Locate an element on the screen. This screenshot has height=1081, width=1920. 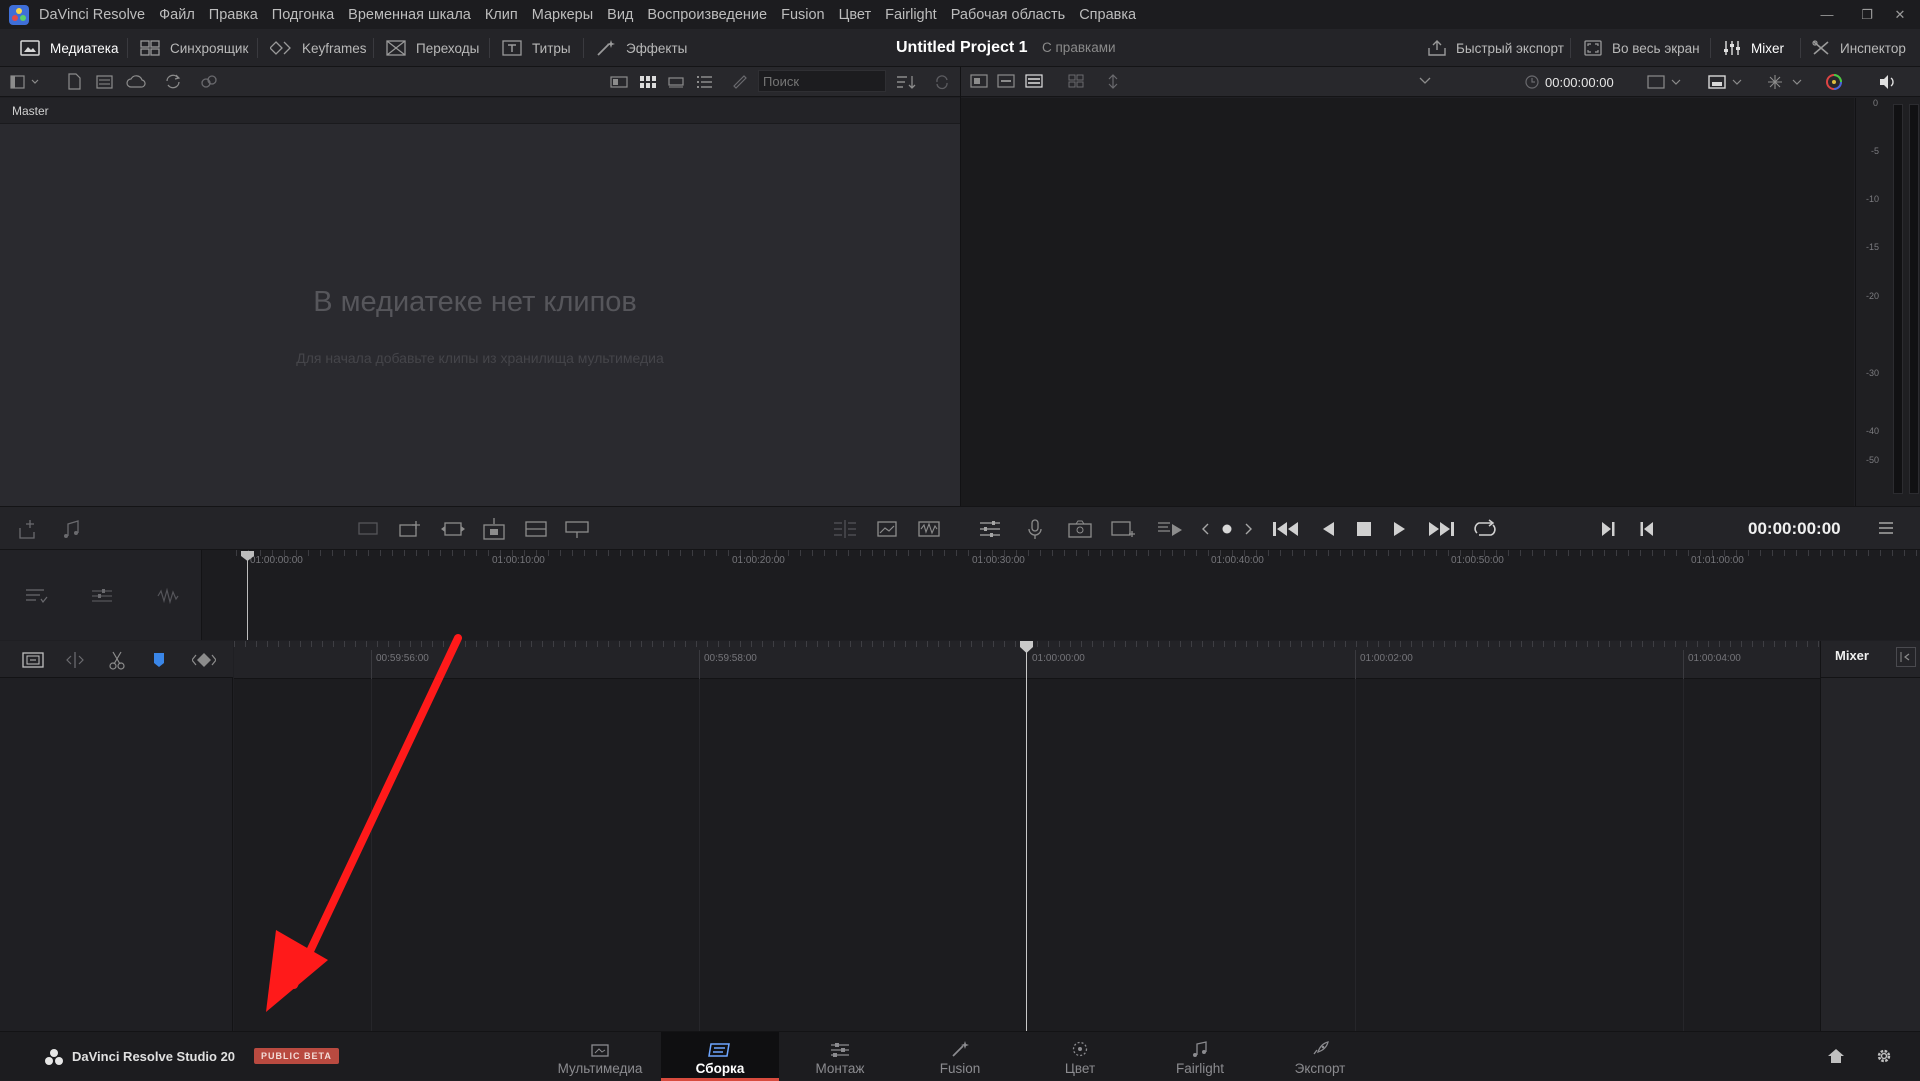
effects-button: Эффекты is located at coordinates (641, 48).